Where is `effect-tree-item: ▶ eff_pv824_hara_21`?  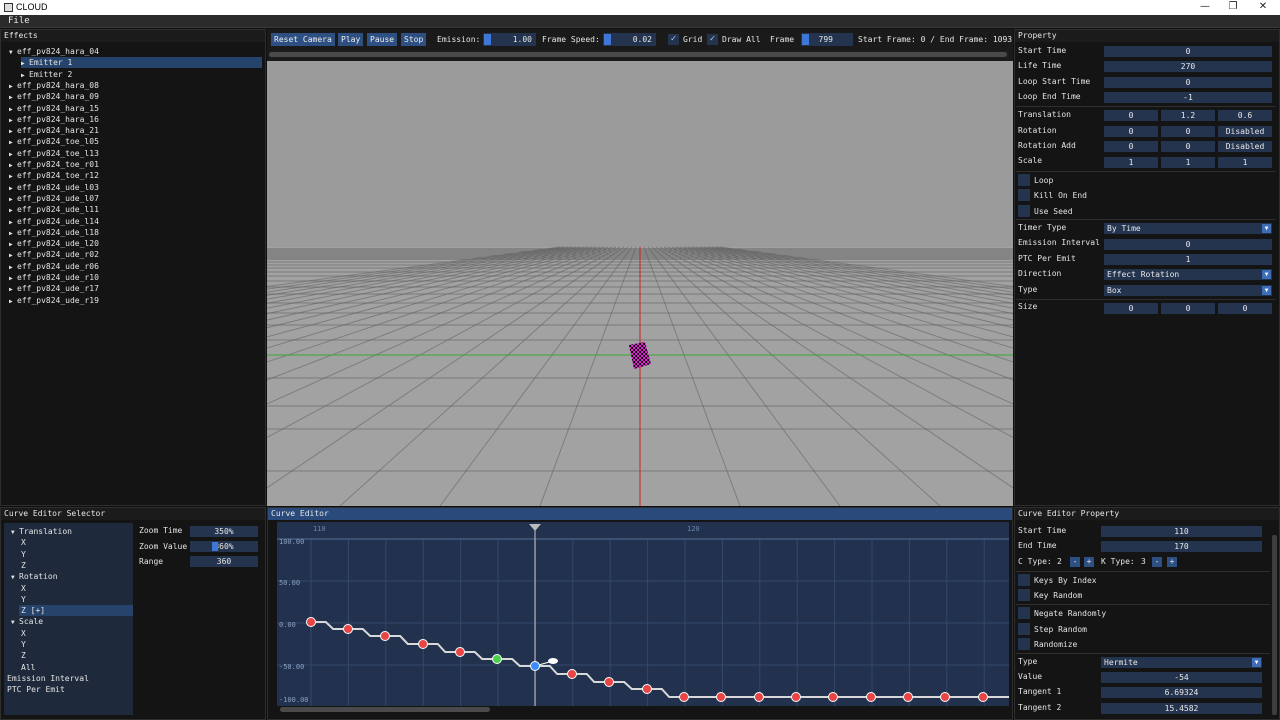 effect-tree-item: ▶ eff_pv824_hara_21 is located at coordinates (54, 130).